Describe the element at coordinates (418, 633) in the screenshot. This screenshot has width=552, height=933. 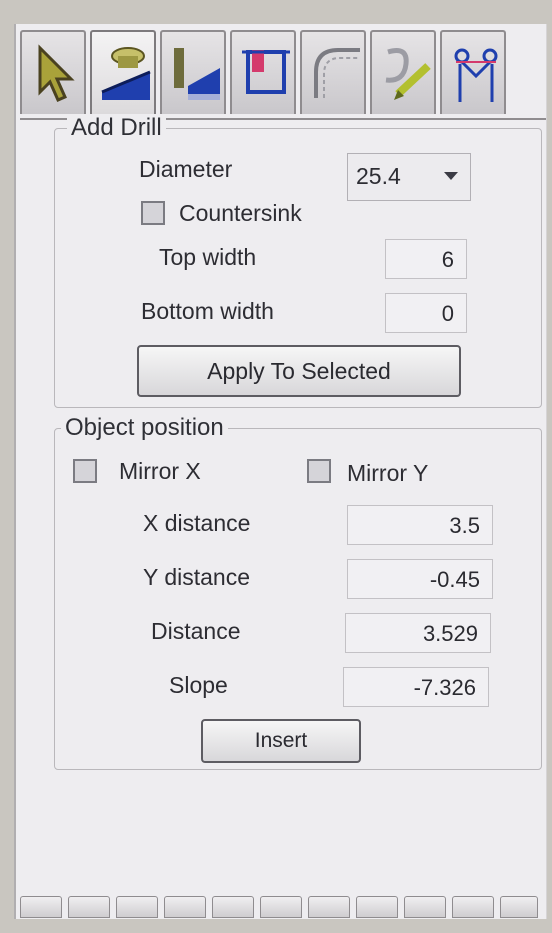
I see `distance-field: 3.529` at that location.